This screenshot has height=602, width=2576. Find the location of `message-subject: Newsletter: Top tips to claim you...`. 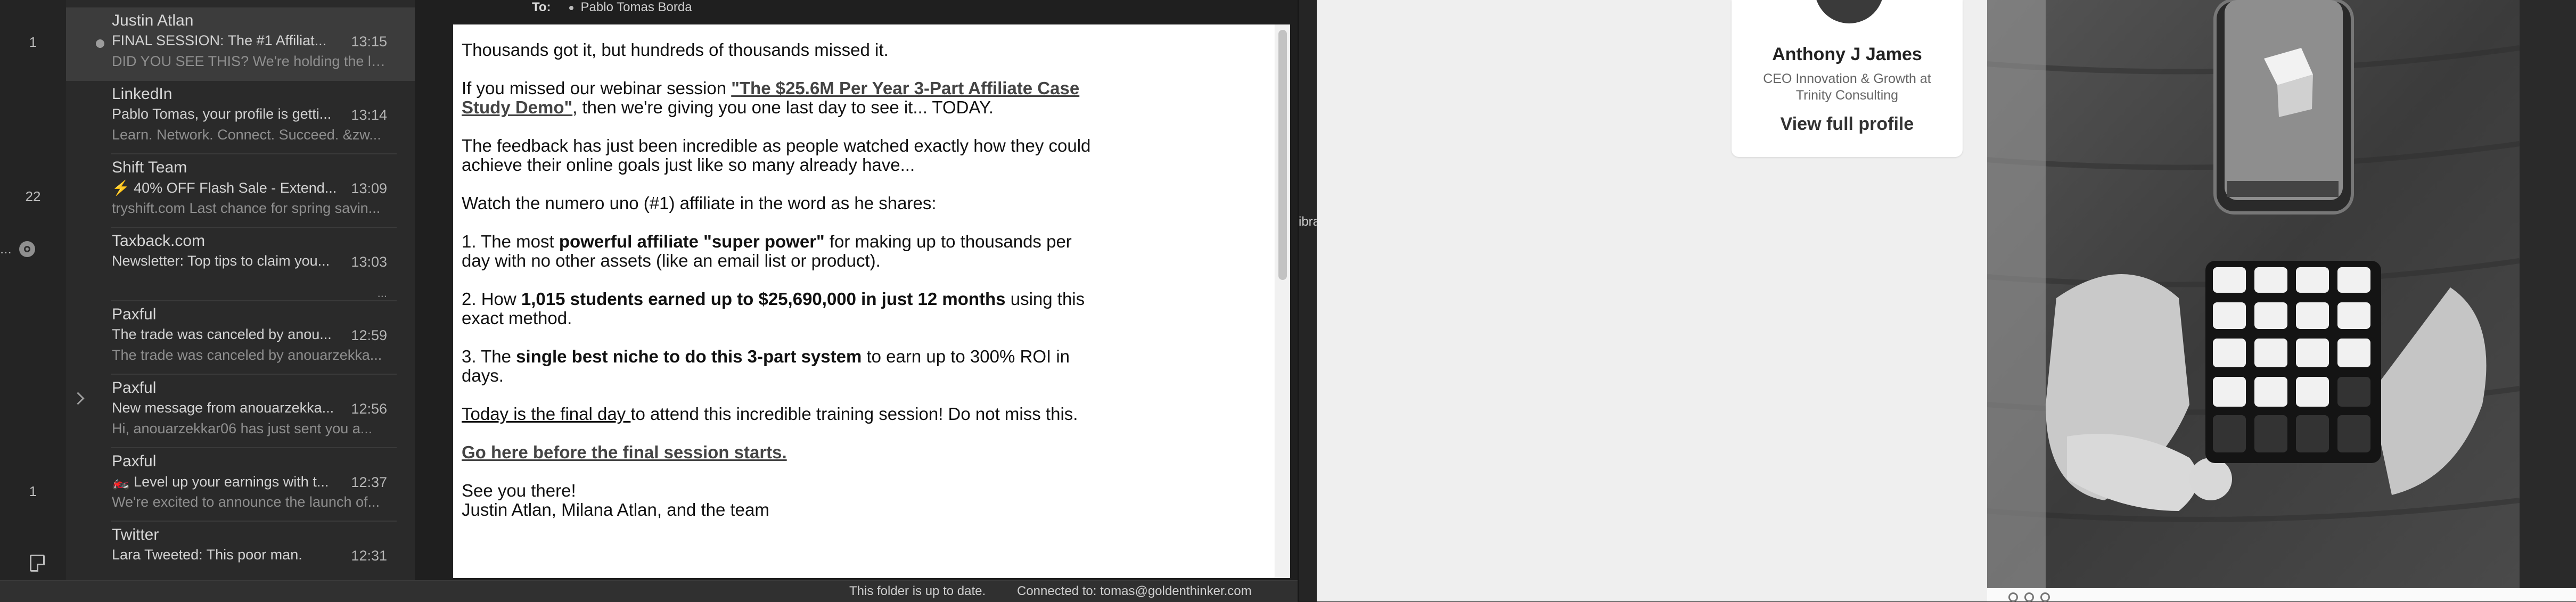

message-subject: Newsletter: Top tips to claim you... is located at coordinates (221, 261).